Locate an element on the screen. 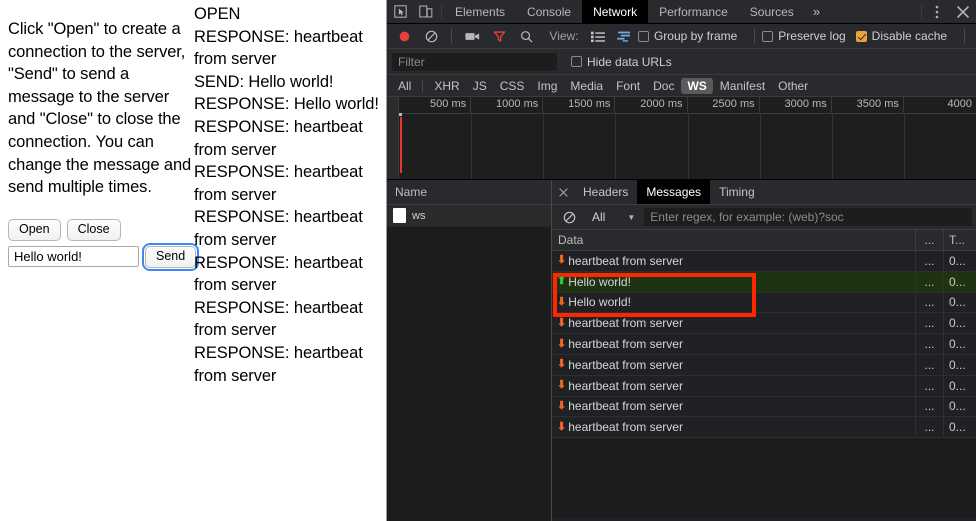 The image size is (977, 521). list-view-icon is located at coordinates (598, 36).